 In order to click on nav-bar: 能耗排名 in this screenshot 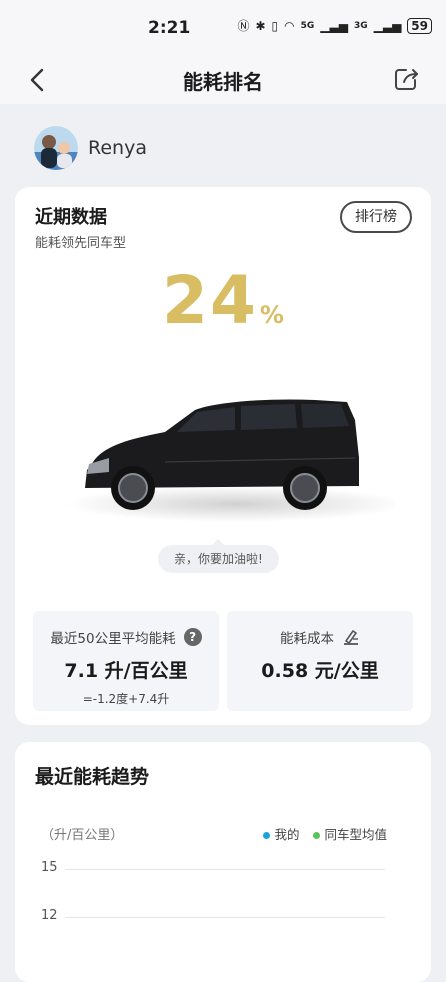, I will do `click(223, 80)`.